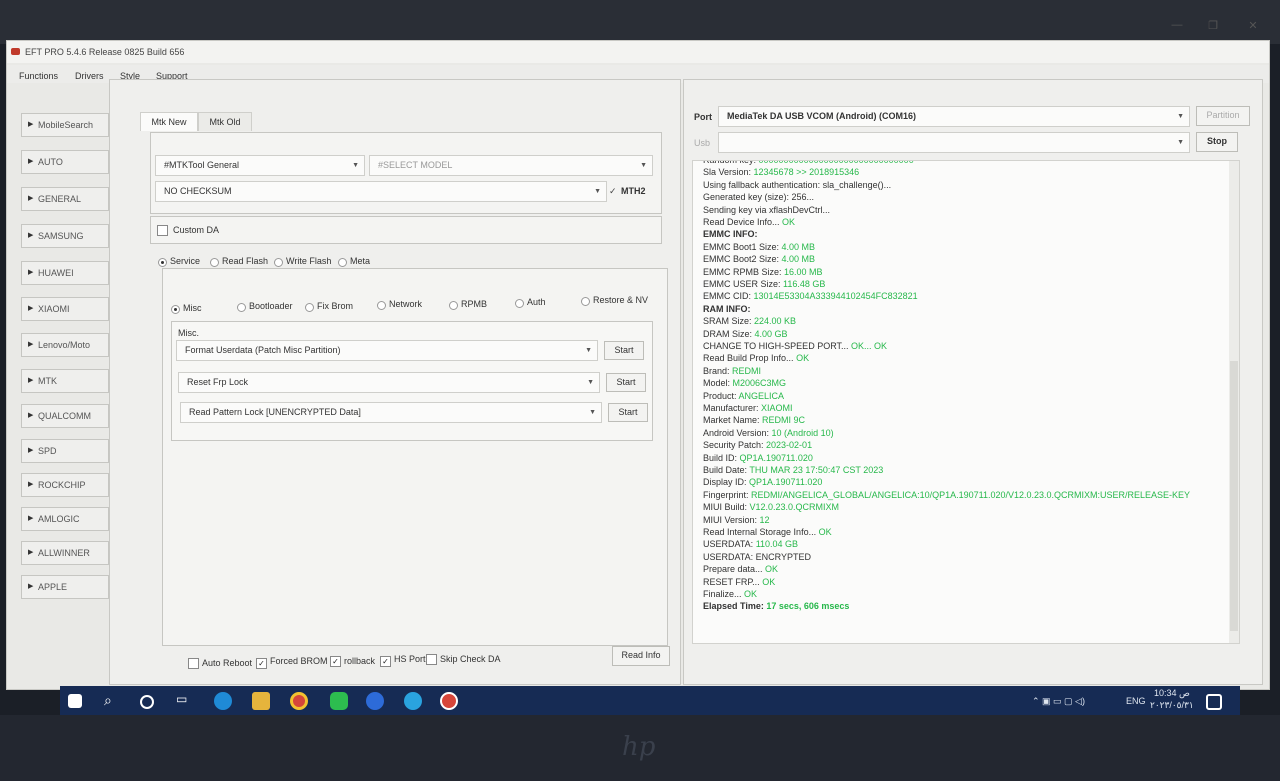 The height and width of the screenshot is (781, 1280). What do you see at coordinates (375, 701) in the screenshot?
I see `facebook-icon` at bounding box center [375, 701].